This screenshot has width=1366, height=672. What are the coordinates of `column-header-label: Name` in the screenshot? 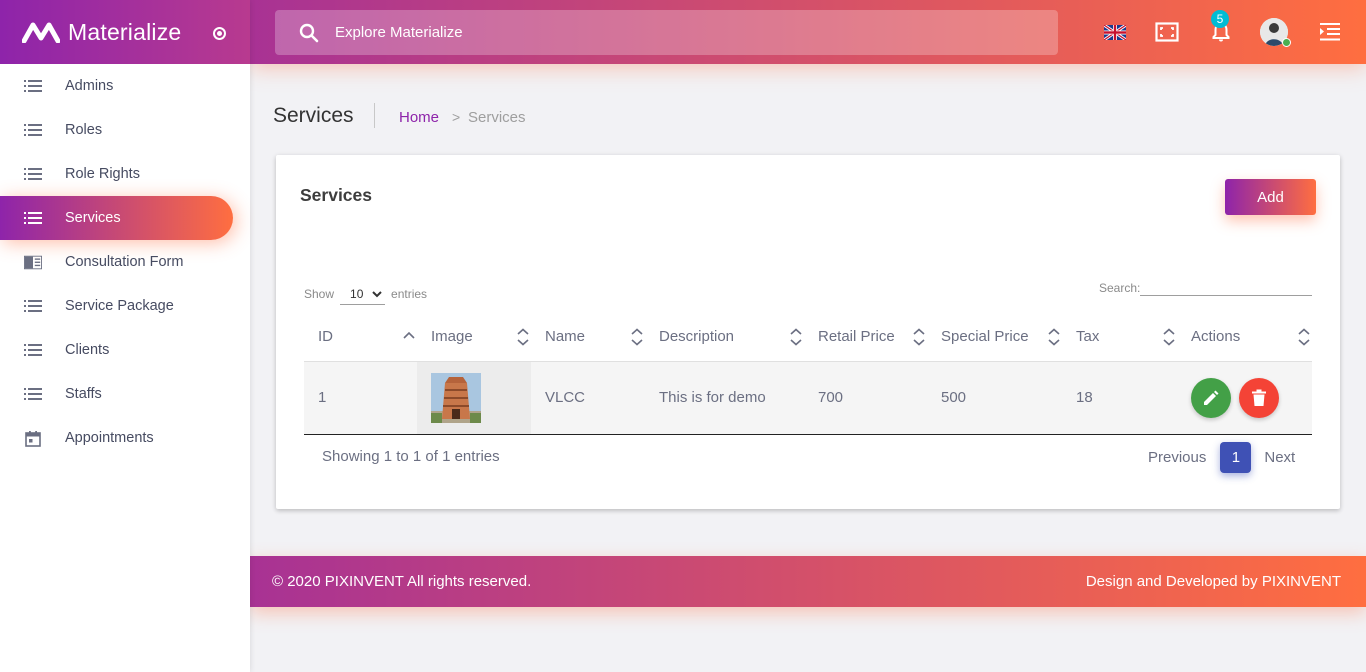 It's located at (565, 337).